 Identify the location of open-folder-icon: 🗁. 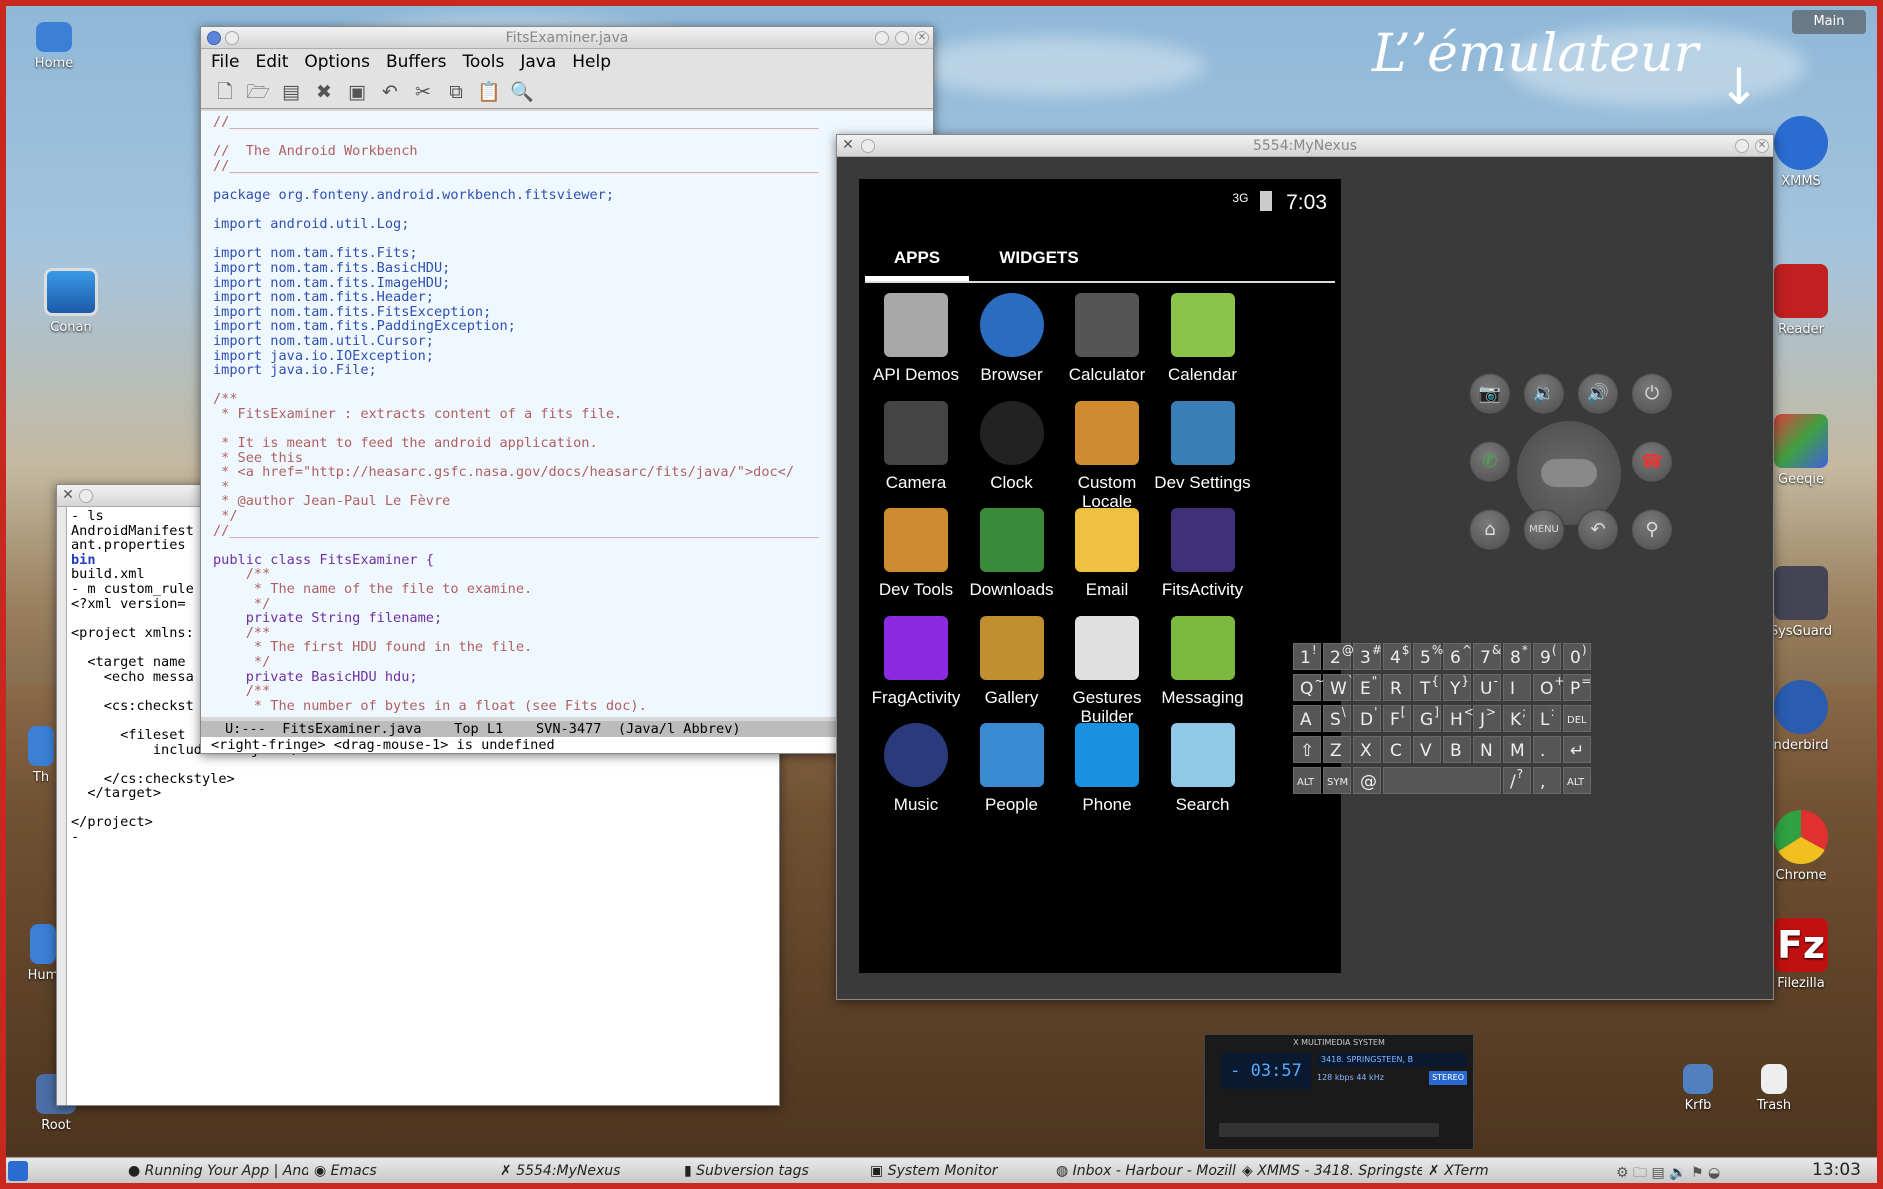
(258, 92).